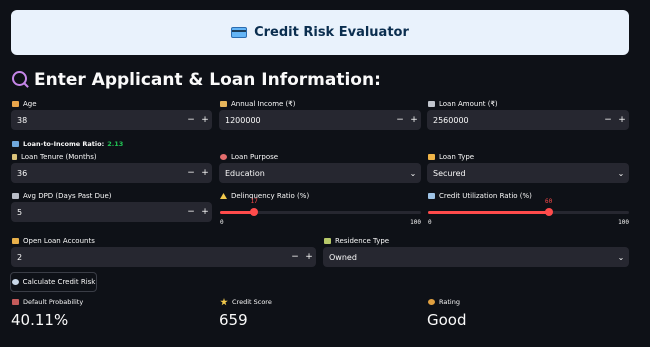  What do you see at coordinates (15, 302) in the screenshot?
I see `chart-down-icon` at bounding box center [15, 302].